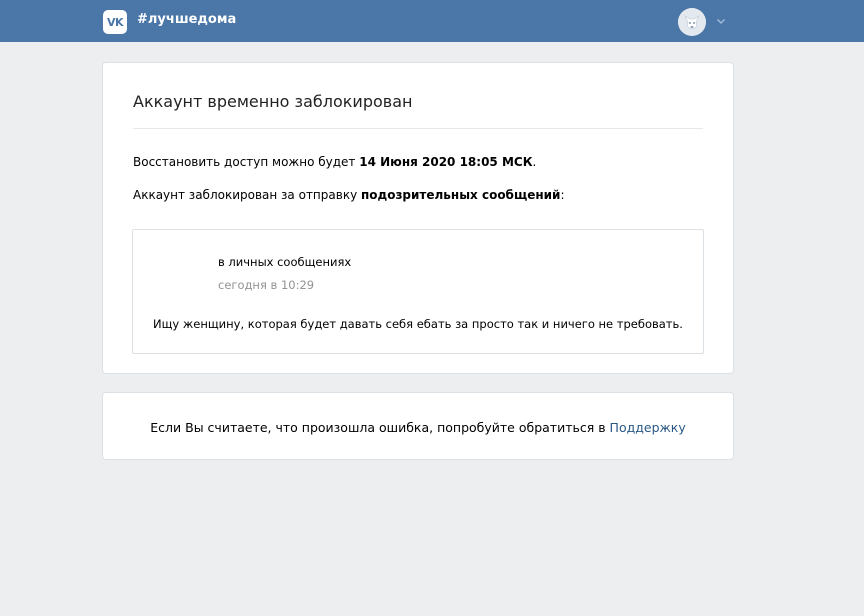 This screenshot has height=616, width=864. Describe the element at coordinates (285, 262) in the screenshot. I see `message-place: в личных сообщениях` at that location.